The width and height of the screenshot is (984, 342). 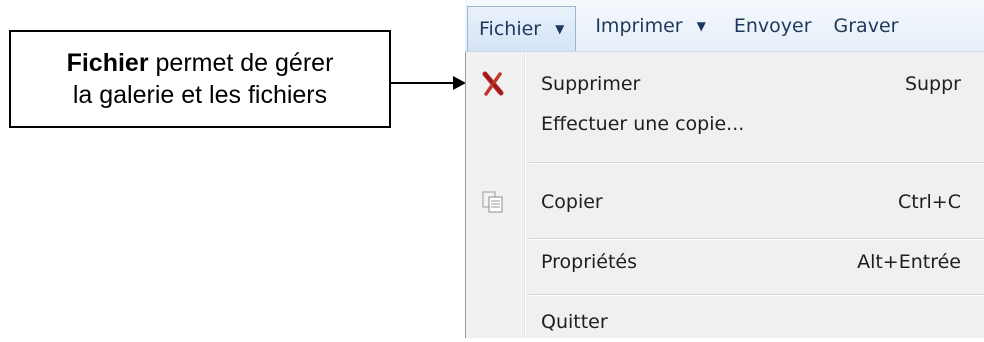 What do you see at coordinates (639, 25) in the screenshot?
I see `menu-imprimer-label: Imprimer` at bounding box center [639, 25].